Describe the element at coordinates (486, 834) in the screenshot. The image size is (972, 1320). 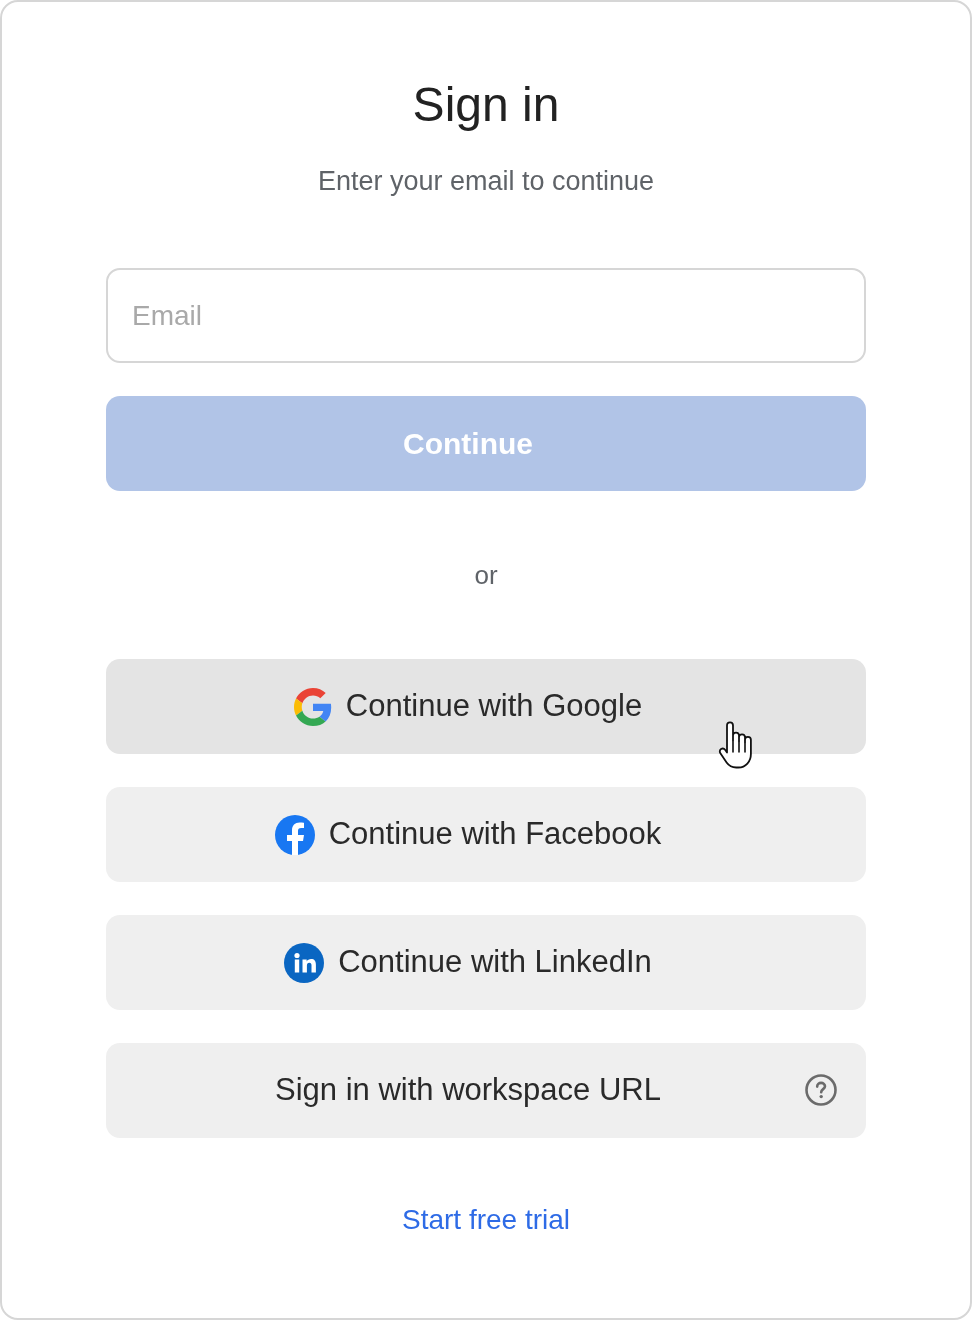
I see `sign-in-option-button: Continue with Facebook` at that location.